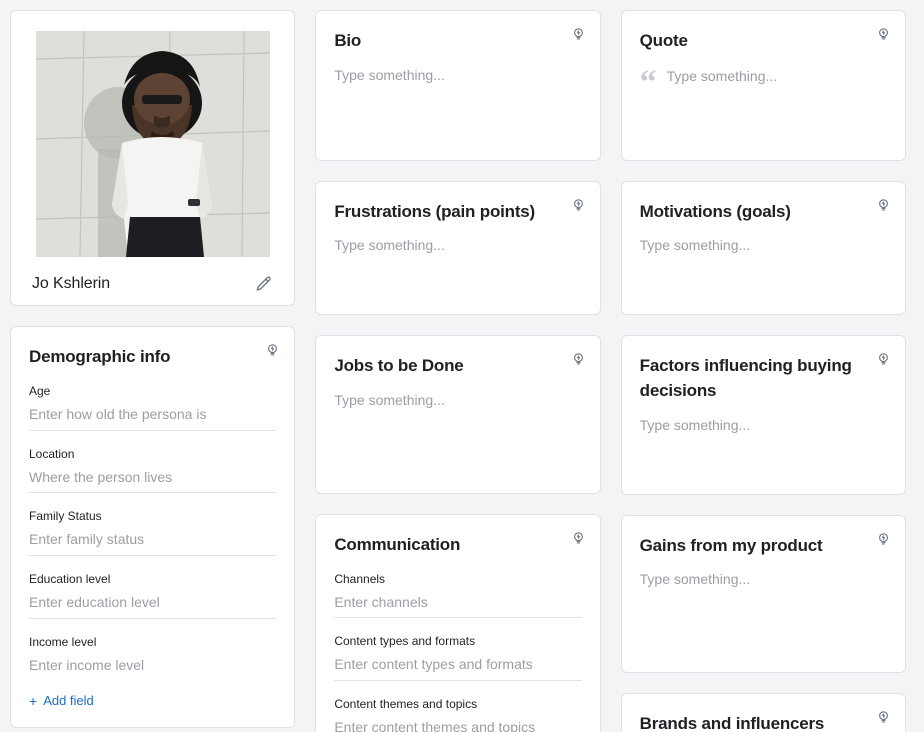  Describe the element at coordinates (399, 366) in the screenshot. I see `card-title: Jobs to be Done` at that location.